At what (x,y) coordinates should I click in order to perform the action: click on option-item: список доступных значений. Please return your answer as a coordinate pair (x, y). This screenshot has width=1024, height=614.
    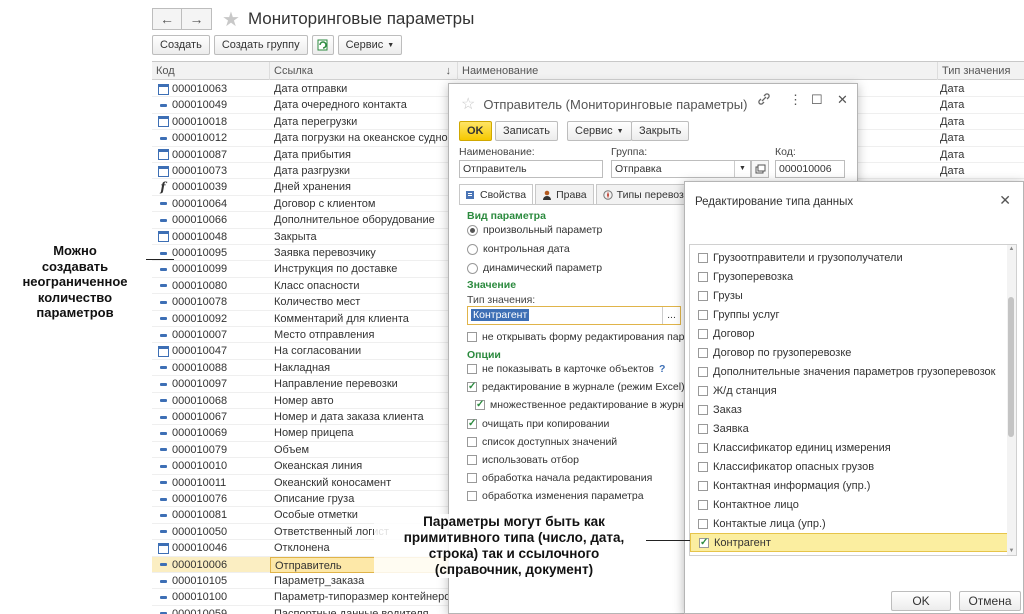
    Looking at the image, I should click on (542, 442).